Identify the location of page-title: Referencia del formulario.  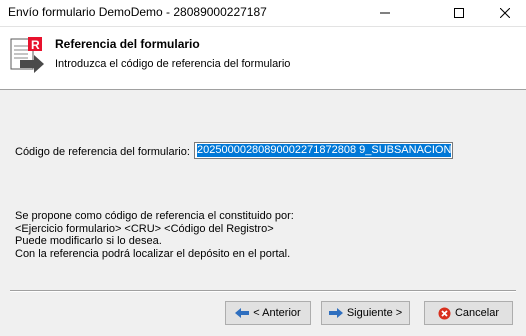
(127, 44).